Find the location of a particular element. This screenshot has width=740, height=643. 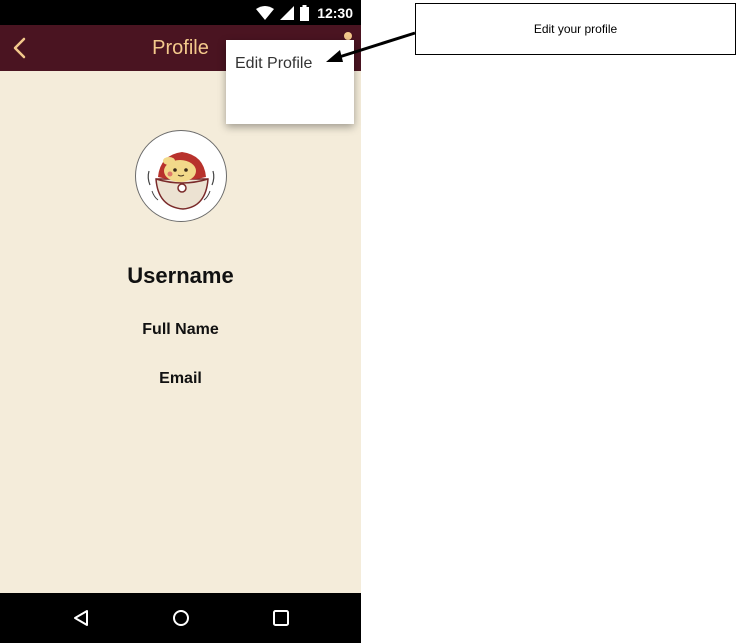

pokeball-avatar-icon is located at coordinates (181, 181).